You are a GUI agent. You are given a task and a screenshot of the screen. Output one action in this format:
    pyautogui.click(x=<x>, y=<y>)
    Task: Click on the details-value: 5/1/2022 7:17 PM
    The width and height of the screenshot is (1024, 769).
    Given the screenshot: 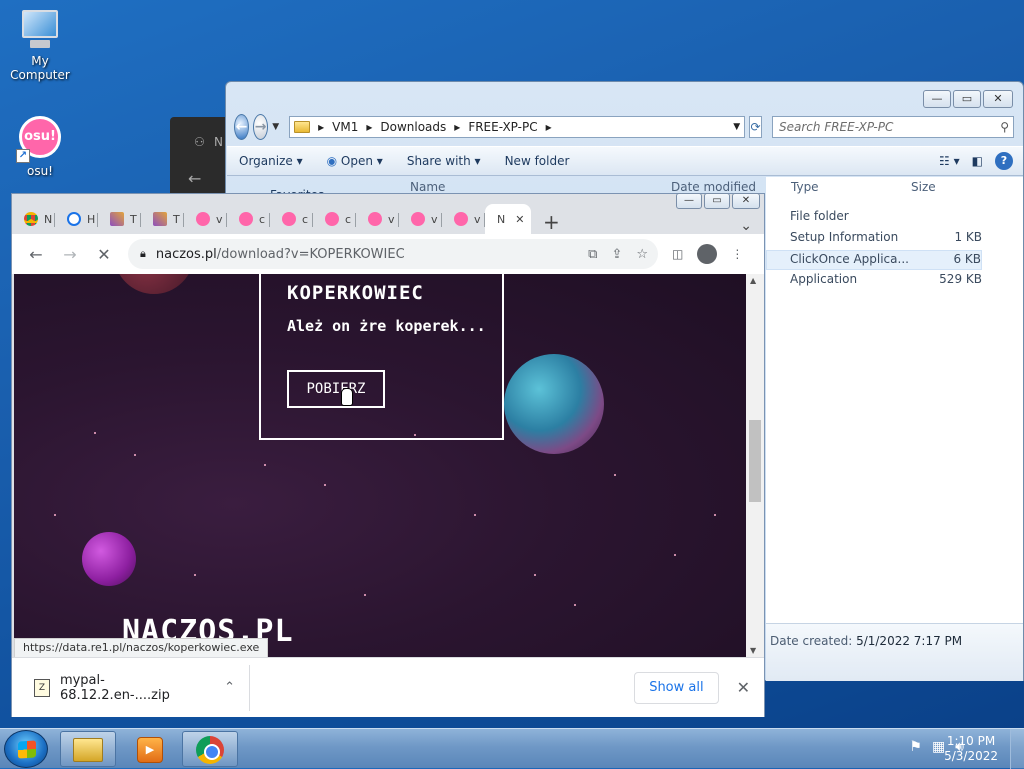 What is the action you would take?
    pyautogui.click(x=909, y=641)
    